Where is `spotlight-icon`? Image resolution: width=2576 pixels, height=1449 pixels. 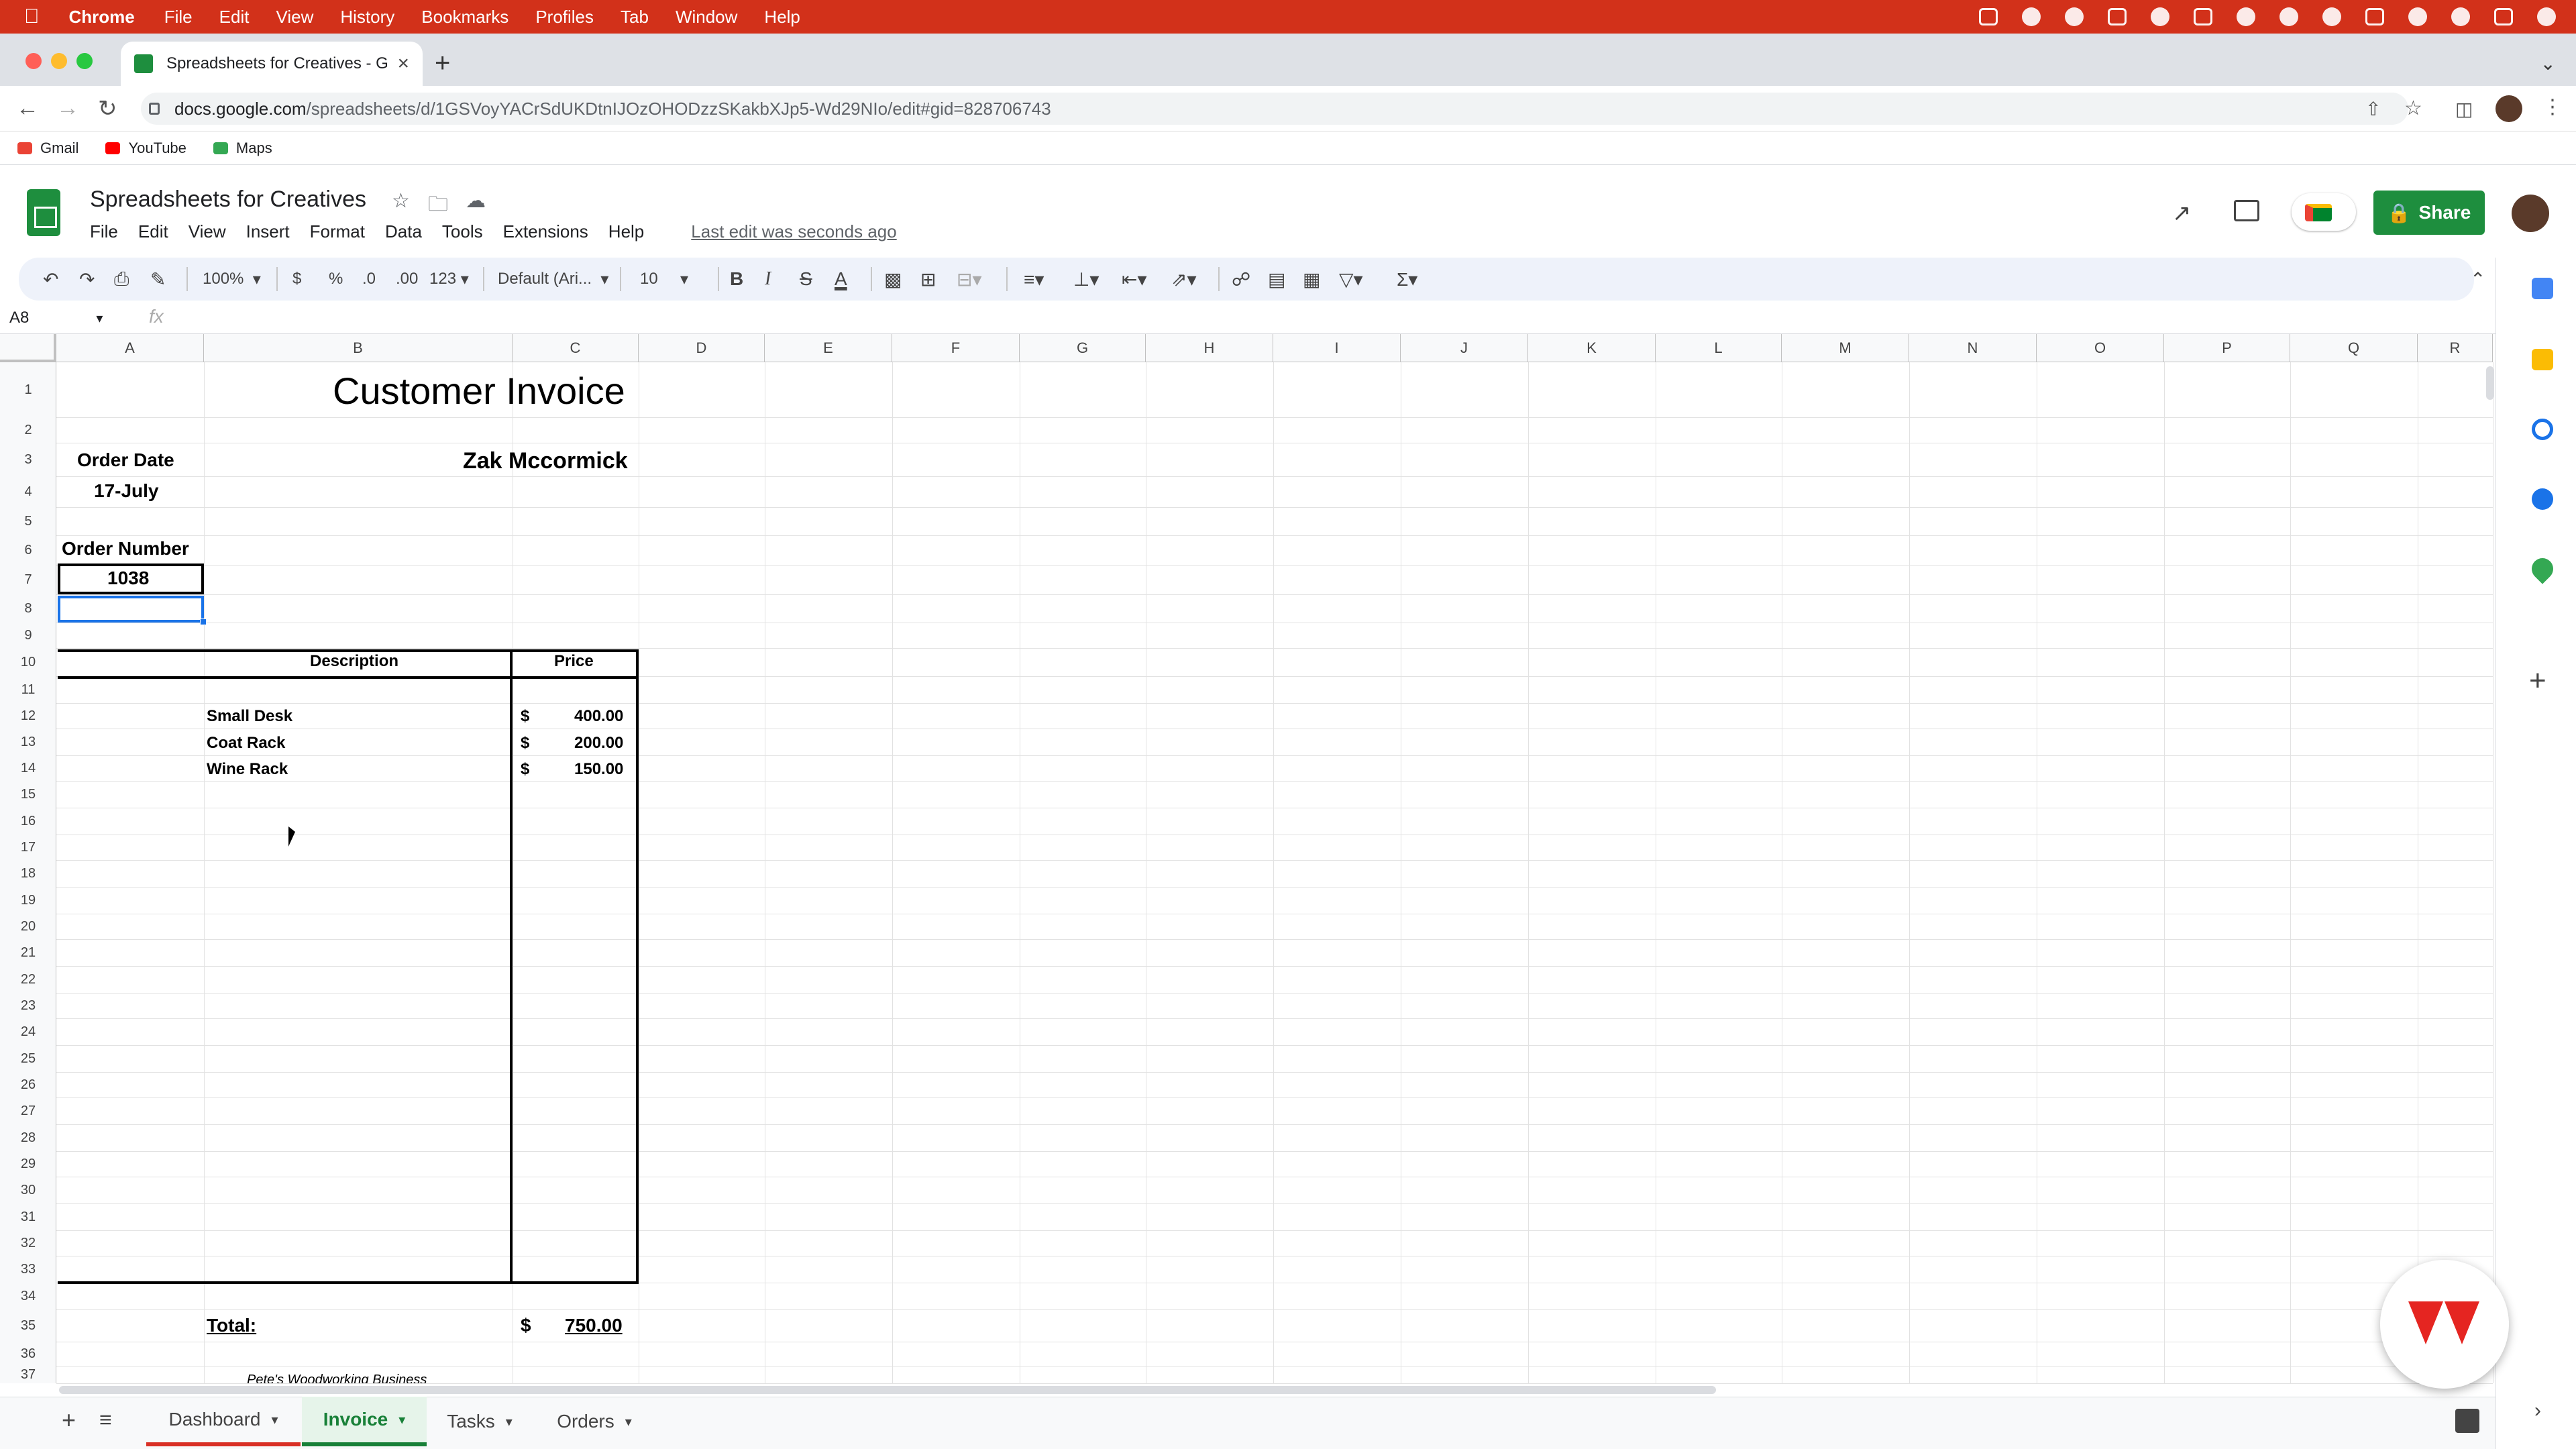 spotlight-icon is located at coordinates (2460, 16).